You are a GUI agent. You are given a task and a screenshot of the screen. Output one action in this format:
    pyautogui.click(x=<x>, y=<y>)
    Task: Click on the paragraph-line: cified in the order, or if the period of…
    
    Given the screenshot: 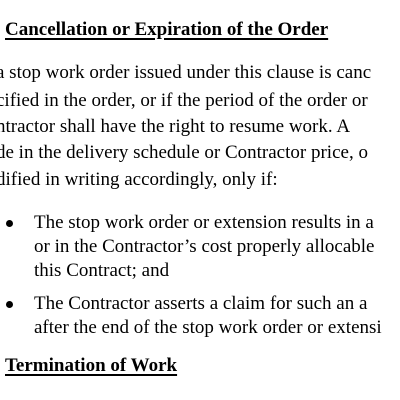 What is the action you would take?
    pyautogui.click(x=184, y=100)
    